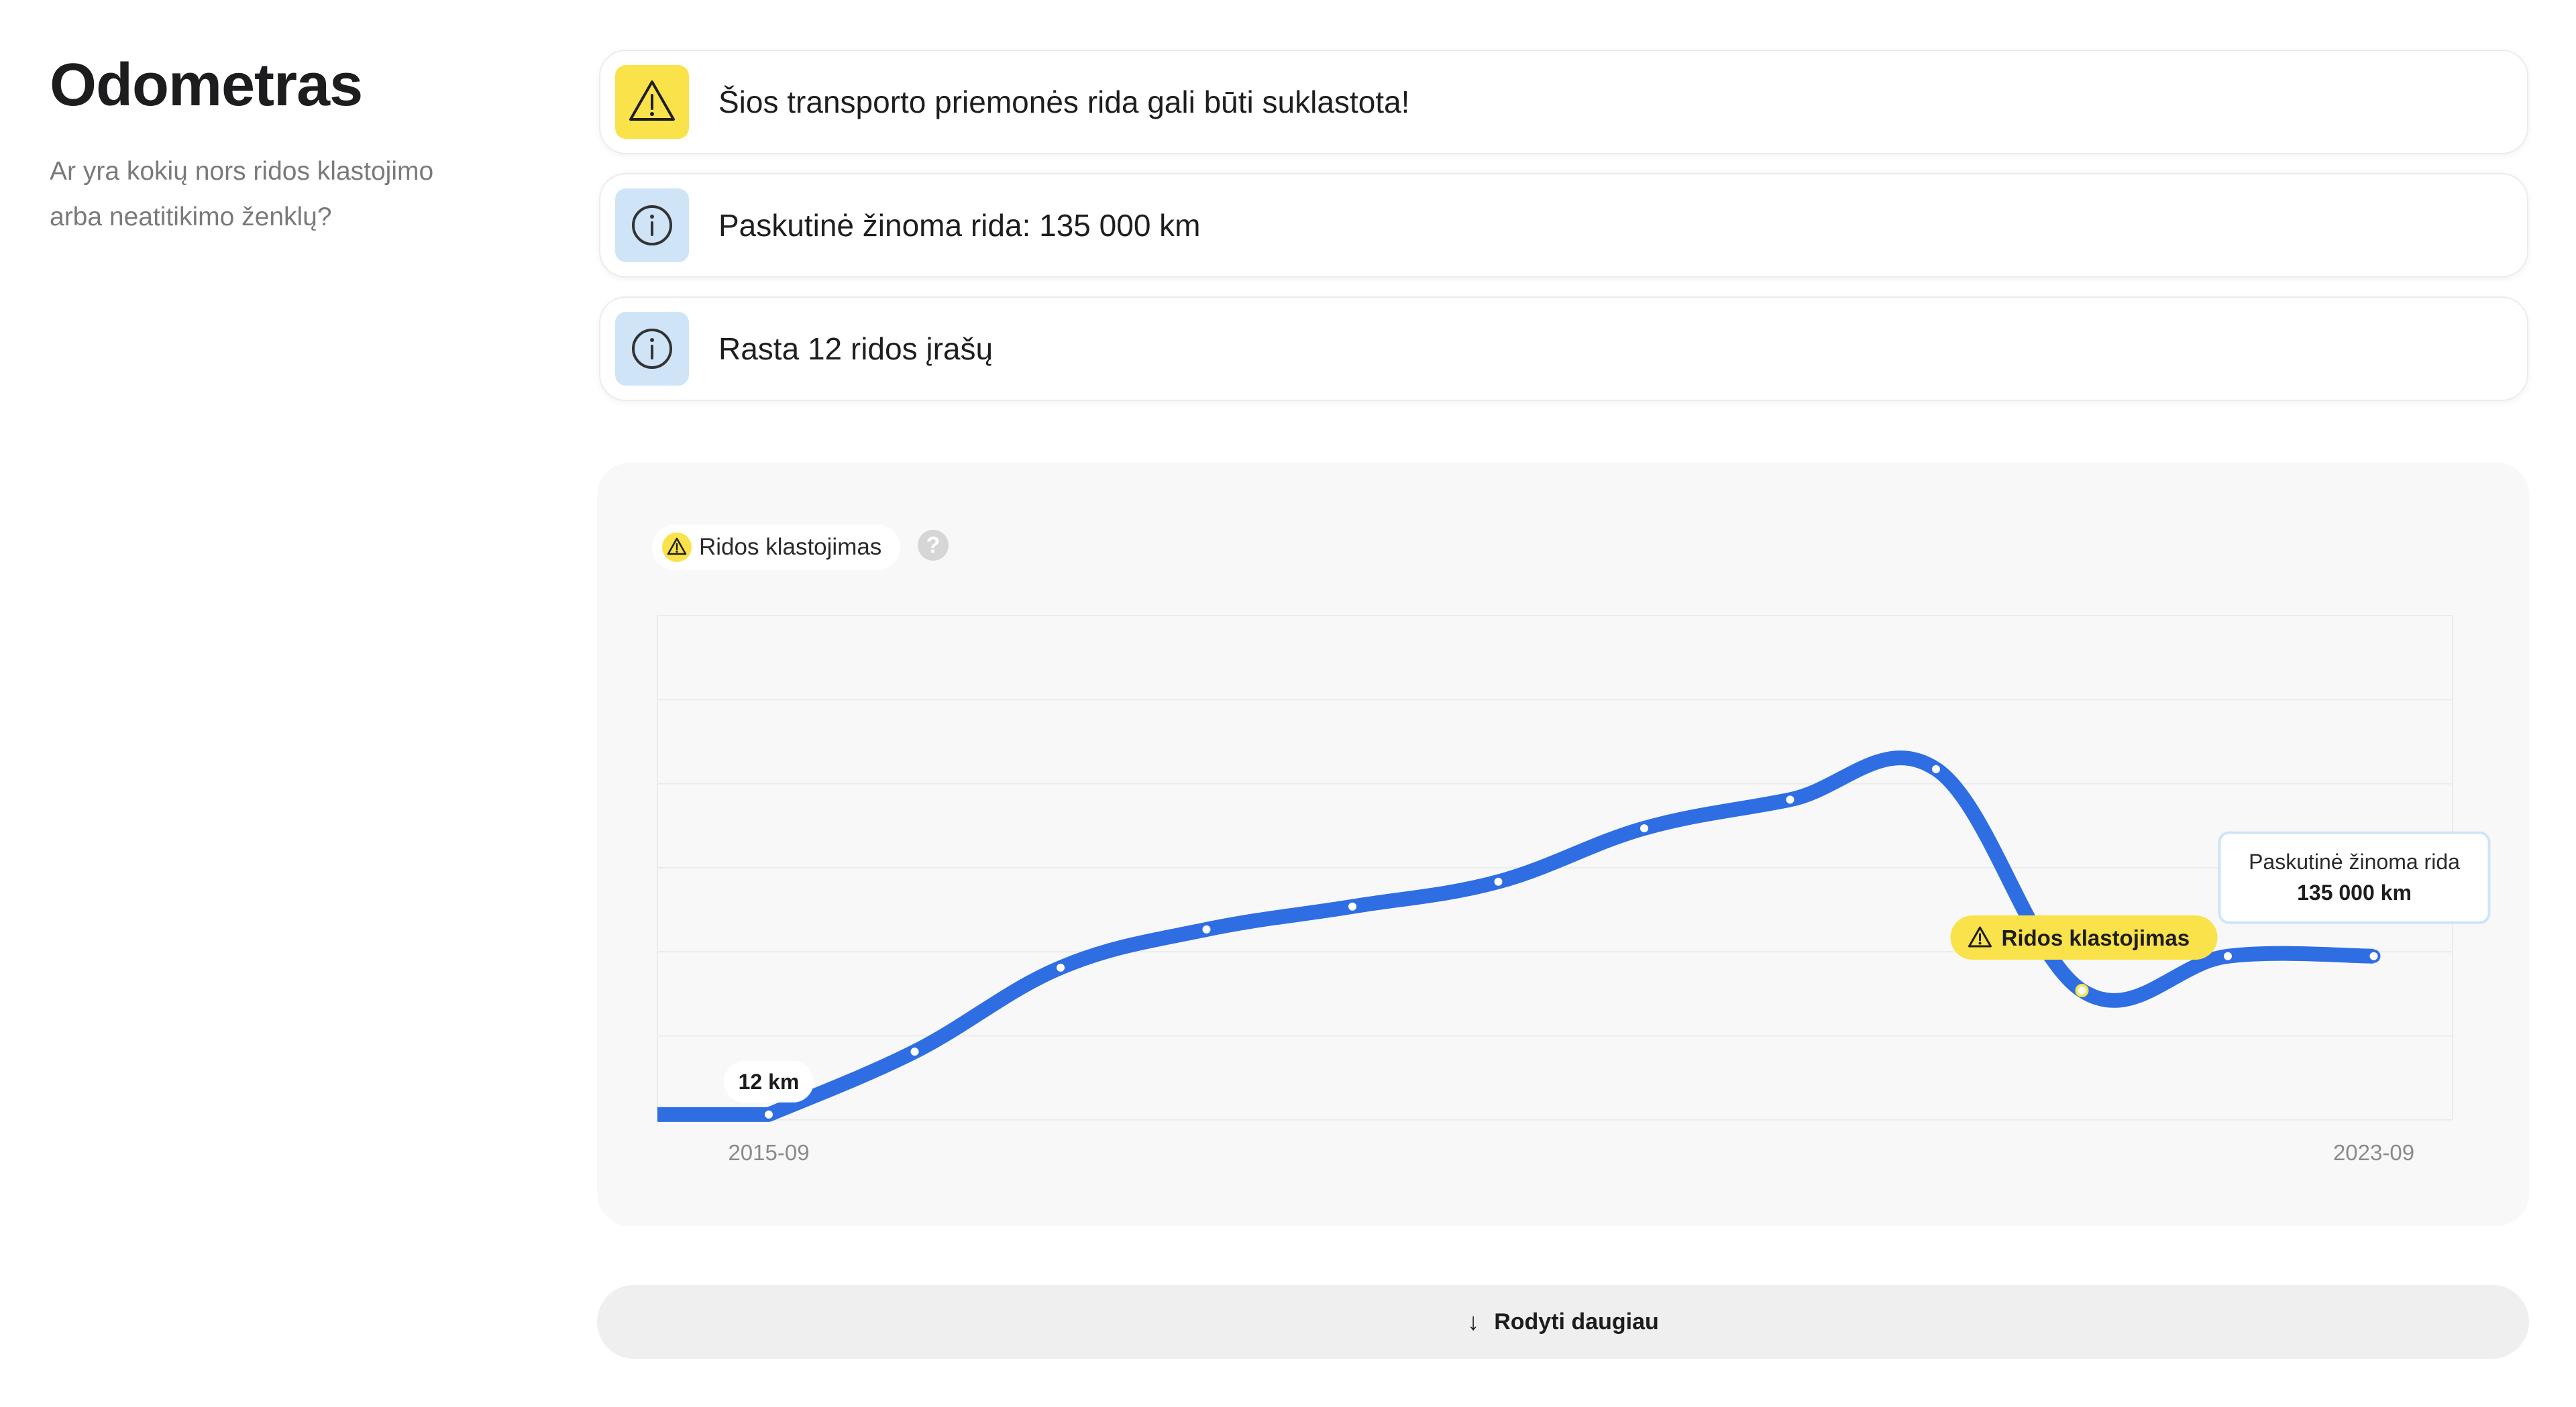  Describe the element at coordinates (2096, 937) in the screenshot. I see `fraud-marker-label: Ridos klastojimas` at that location.